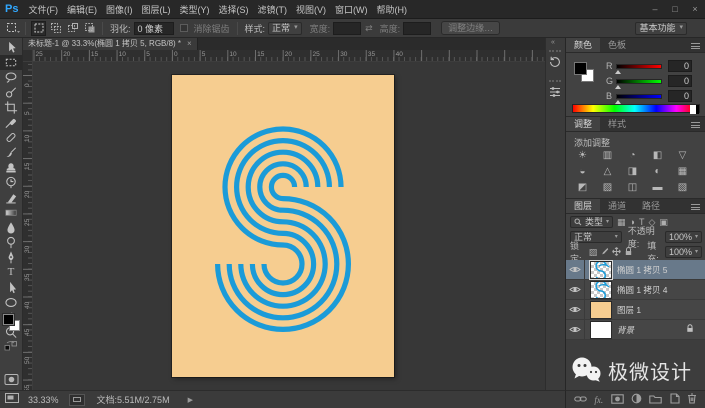  What do you see at coordinates (651, 206) in the screenshot?
I see `tab-paths: 路径` at bounding box center [651, 206].